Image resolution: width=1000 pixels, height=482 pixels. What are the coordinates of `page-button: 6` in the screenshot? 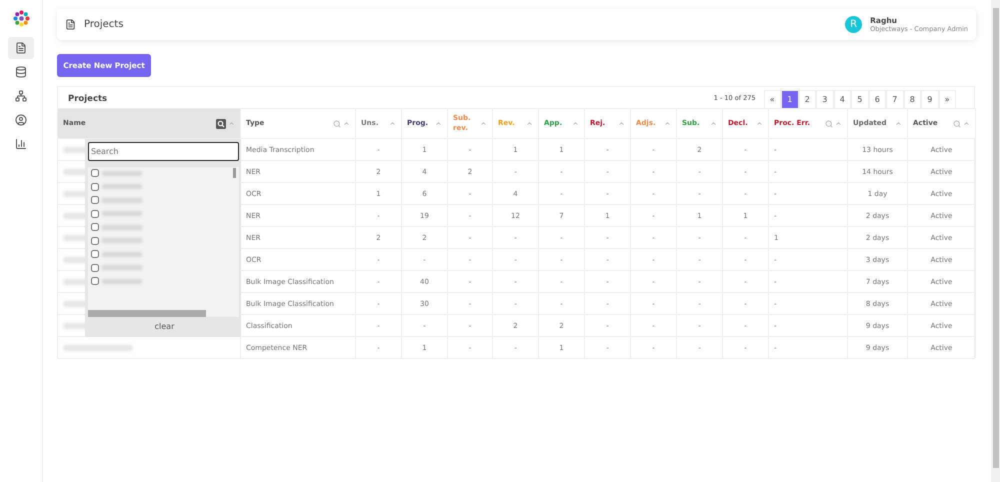 It's located at (877, 99).